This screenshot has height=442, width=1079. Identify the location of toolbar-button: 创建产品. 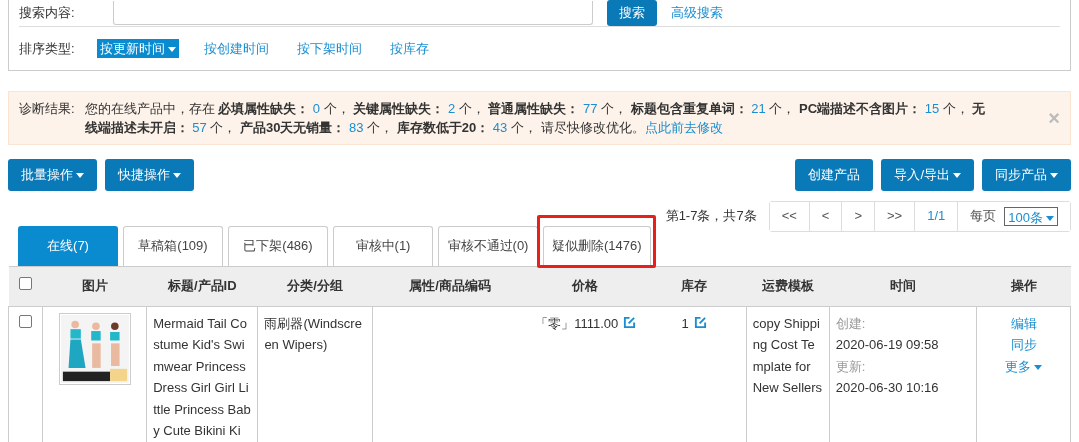
(834, 175).